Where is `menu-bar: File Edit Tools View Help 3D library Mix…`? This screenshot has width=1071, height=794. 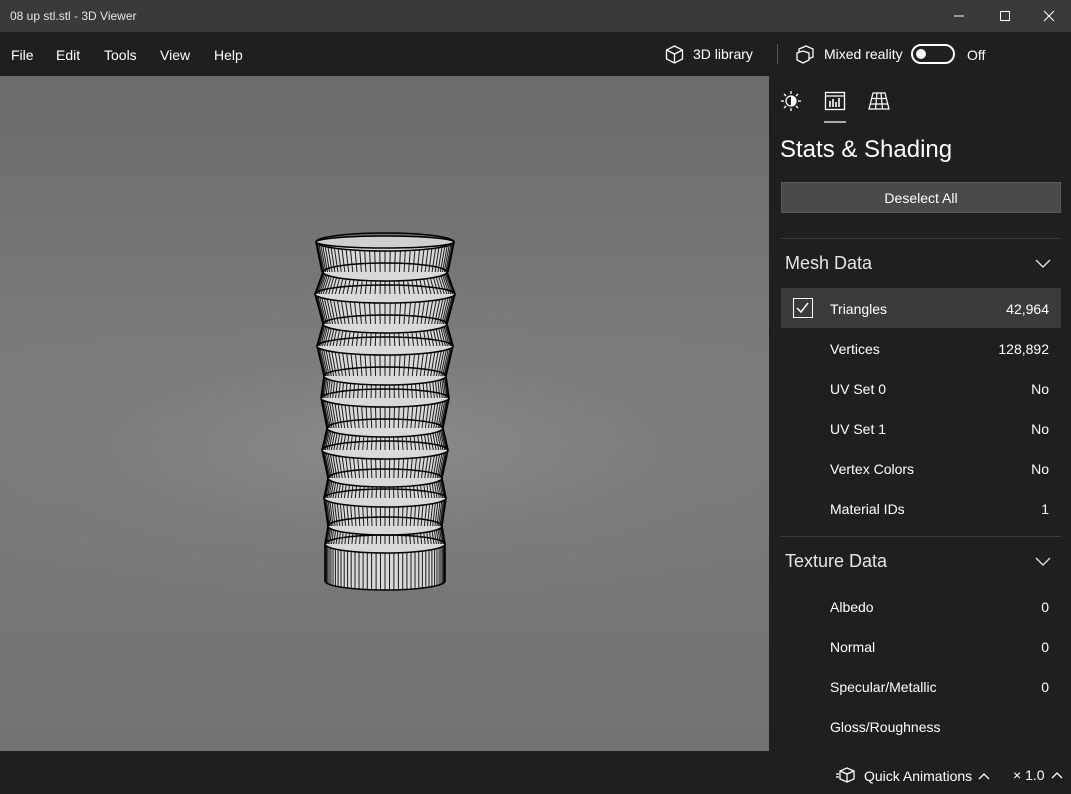
menu-bar: File Edit Tools View Help 3D library Mix… is located at coordinates (535, 54).